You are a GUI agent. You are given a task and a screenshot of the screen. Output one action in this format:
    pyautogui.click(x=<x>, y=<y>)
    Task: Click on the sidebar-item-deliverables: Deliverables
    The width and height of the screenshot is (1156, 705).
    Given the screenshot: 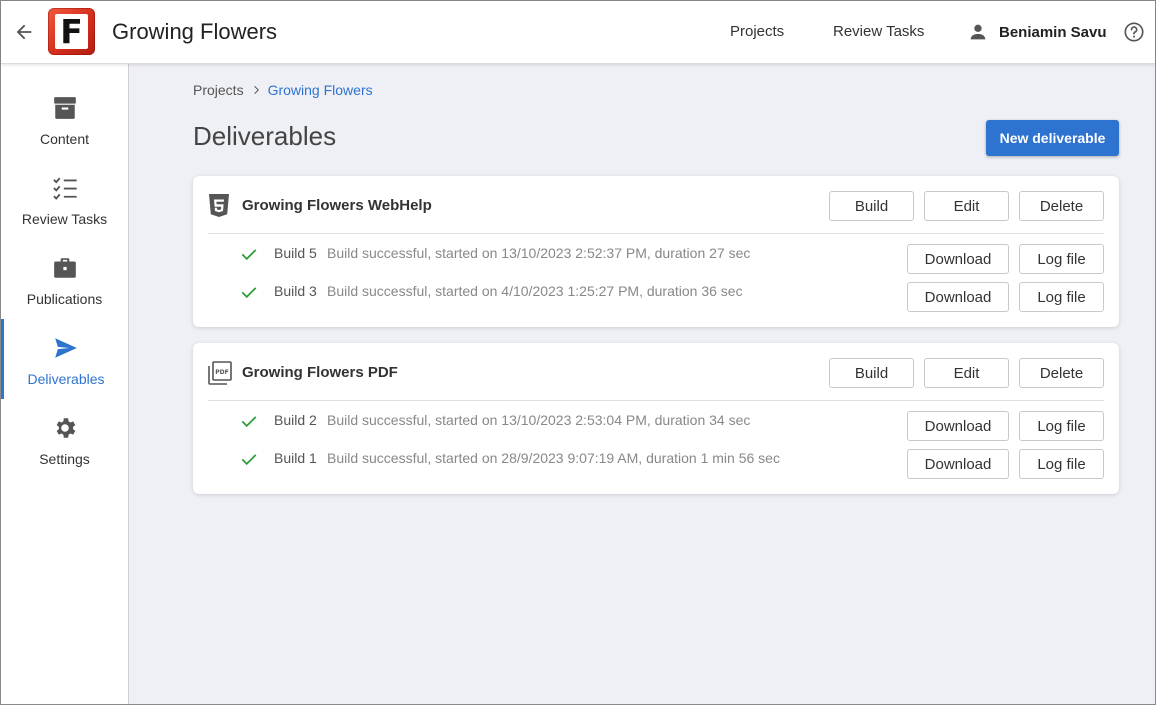 What is the action you would take?
    pyautogui.click(x=64, y=359)
    